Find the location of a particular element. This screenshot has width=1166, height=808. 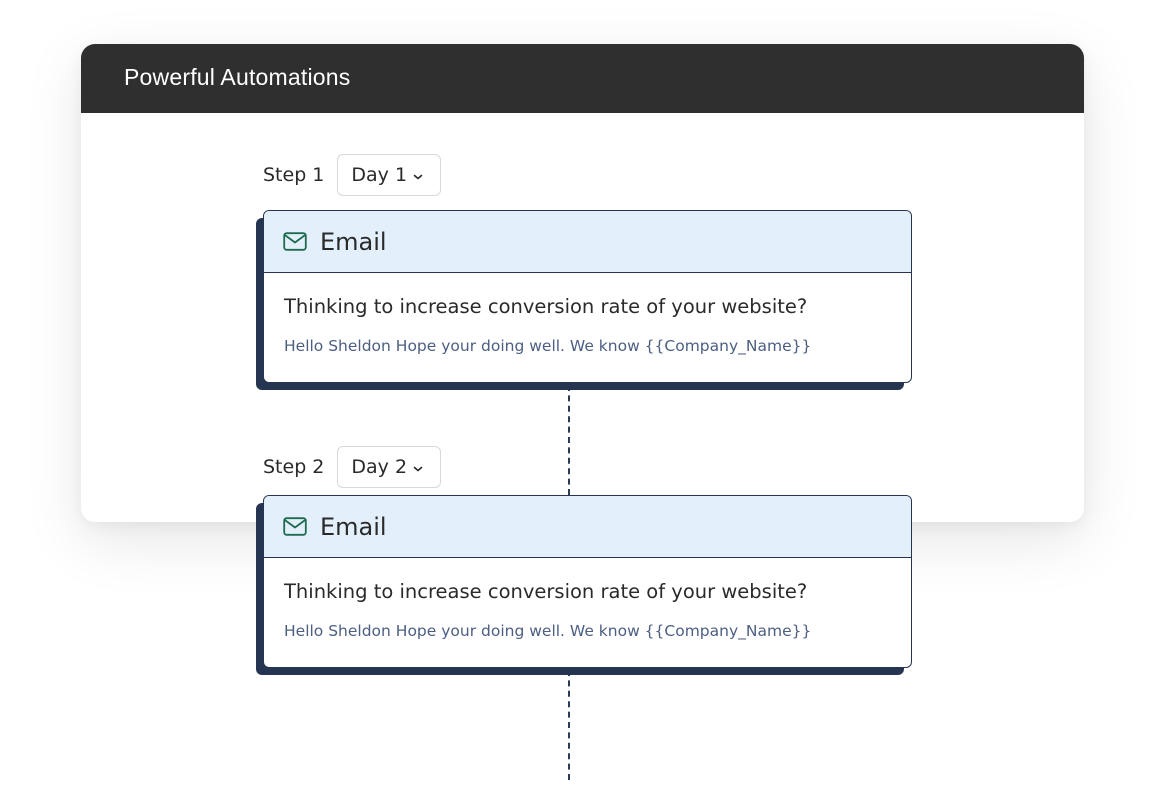

step-1-row: Step 1 Day 1 is located at coordinates (352, 175).